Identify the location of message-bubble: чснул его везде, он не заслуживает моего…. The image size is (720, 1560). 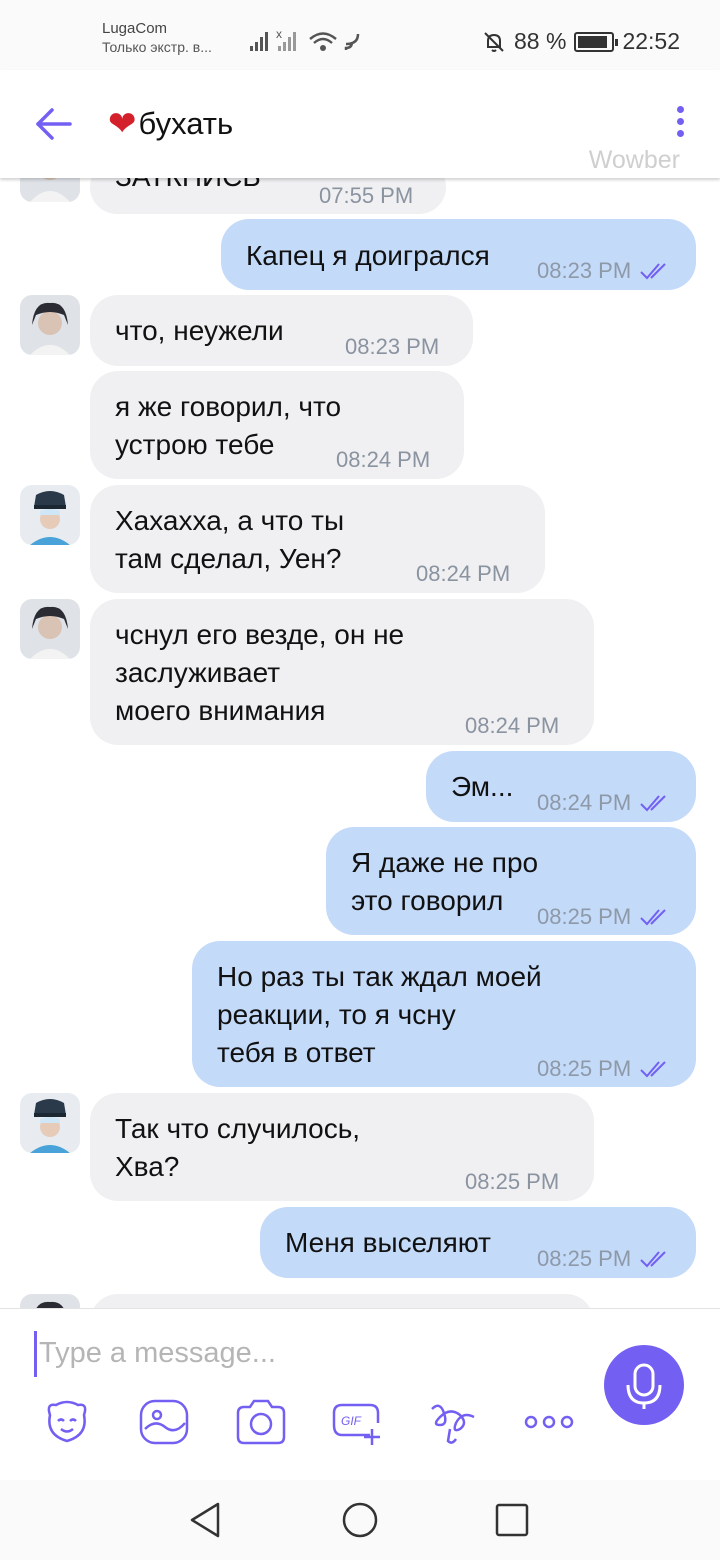
(342, 672).